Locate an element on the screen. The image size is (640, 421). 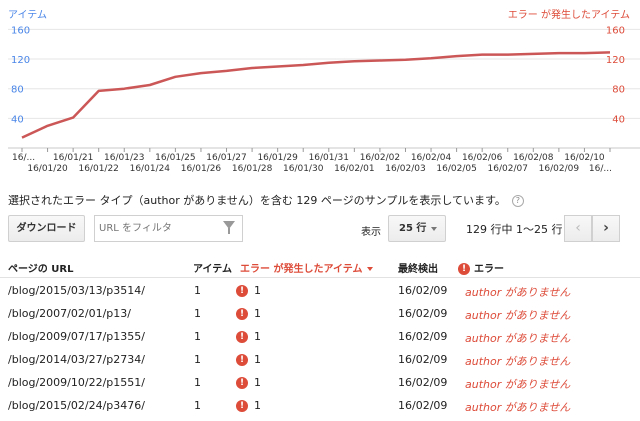
col-errors-header-label: エラー が発生したアイテム is located at coordinates (301, 269).